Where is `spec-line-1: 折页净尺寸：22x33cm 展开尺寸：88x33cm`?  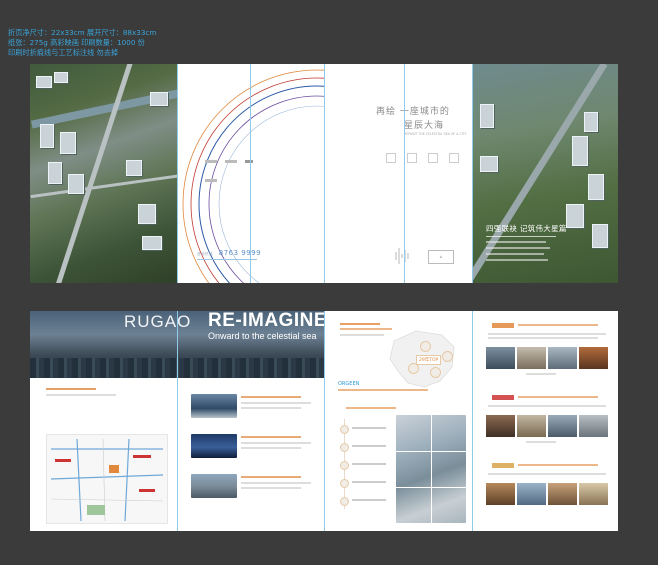 spec-line-1: 折页净尺寸：22x33cm 展开尺寸：88x33cm is located at coordinates (82, 32).